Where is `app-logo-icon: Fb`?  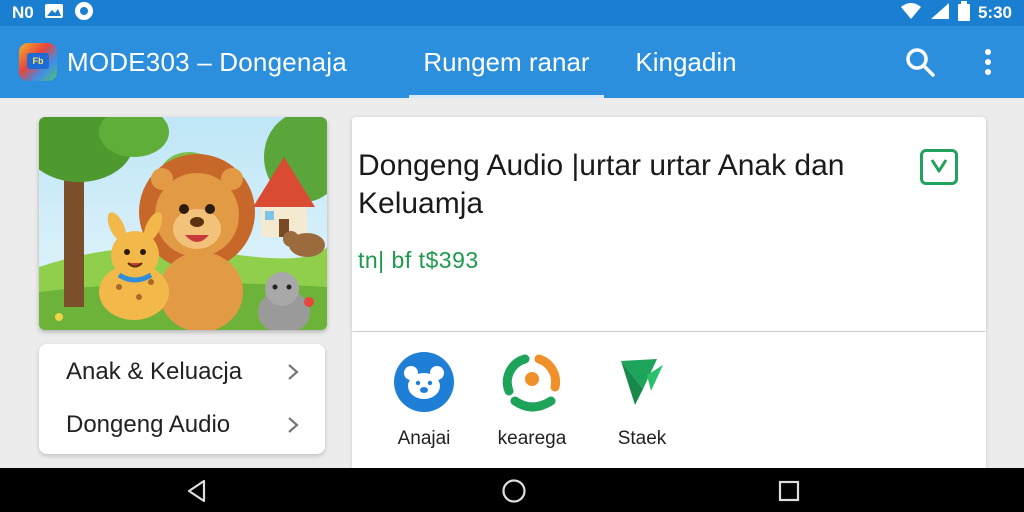 app-logo-icon: Fb is located at coordinates (38, 62).